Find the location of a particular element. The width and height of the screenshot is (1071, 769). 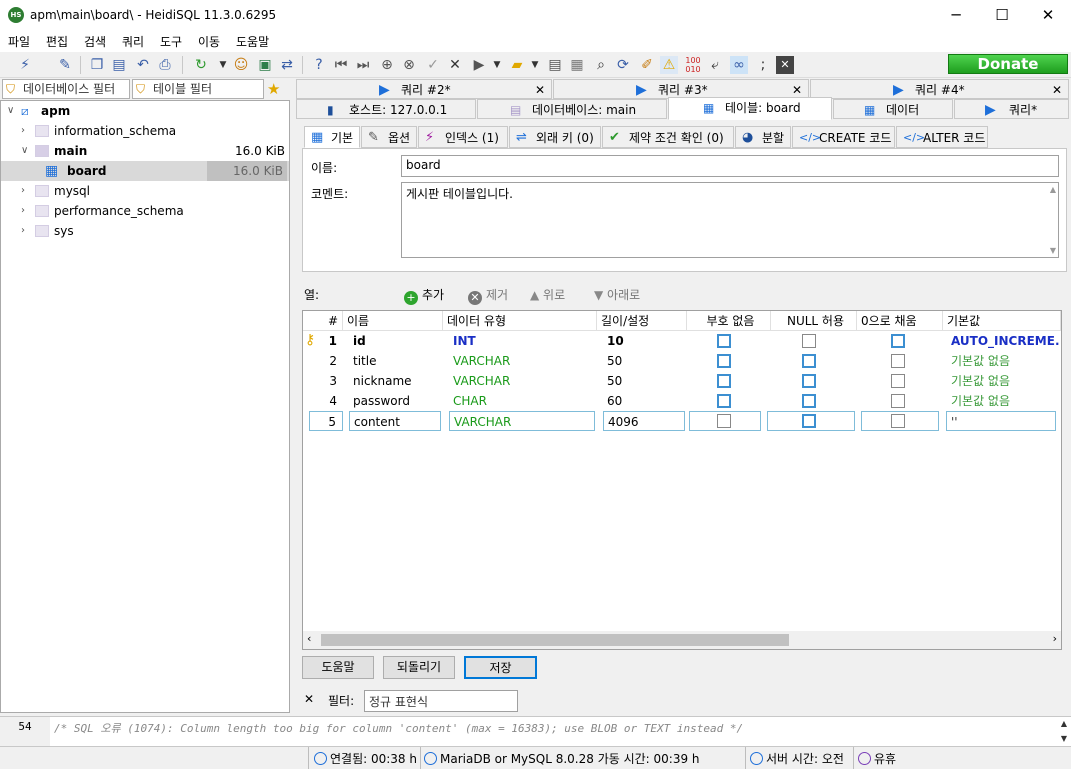

save-button: 저장 is located at coordinates (500, 667).